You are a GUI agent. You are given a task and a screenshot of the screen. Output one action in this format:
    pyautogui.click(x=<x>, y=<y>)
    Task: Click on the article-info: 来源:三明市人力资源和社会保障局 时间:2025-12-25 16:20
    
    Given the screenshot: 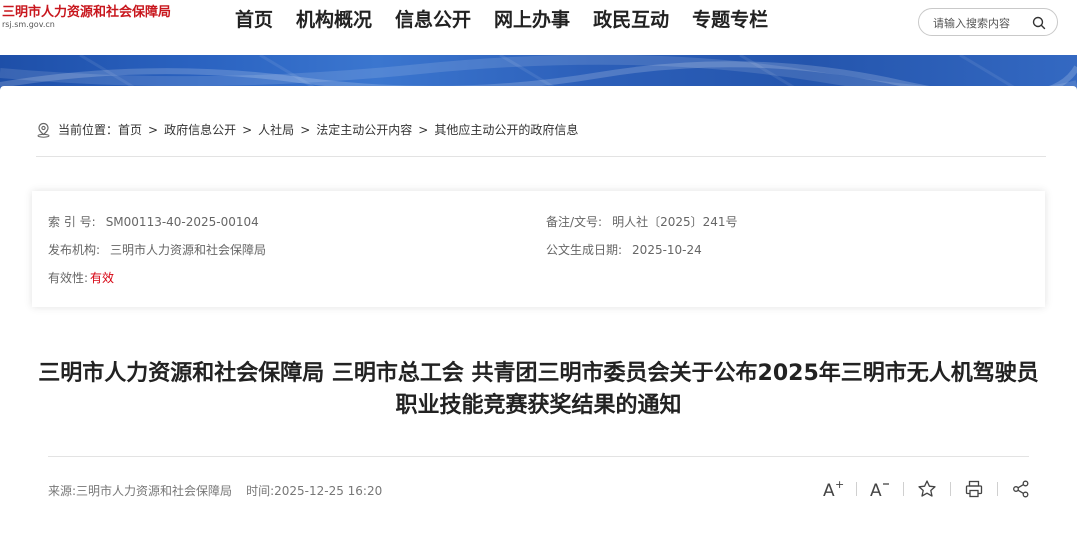 What is the action you would take?
    pyautogui.click(x=215, y=490)
    